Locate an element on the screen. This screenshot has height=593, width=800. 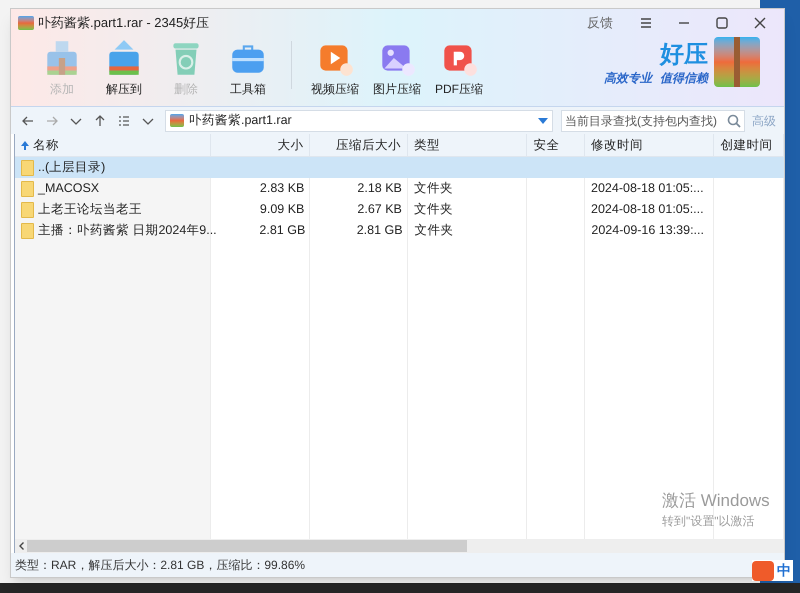
toolbar-button: 视频压缩 is located at coordinates (335, 66).